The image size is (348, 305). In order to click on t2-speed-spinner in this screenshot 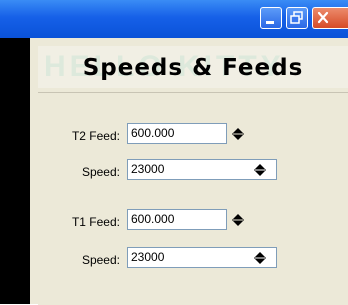, I will do `click(260, 170)`.